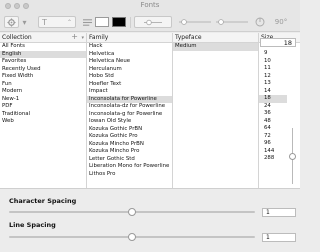 Image resolution: width=320 pixels, height=252 pixels. Describe the element at coordinates (273, 137) in the screenshot. I see `size-item: 72` at that location.